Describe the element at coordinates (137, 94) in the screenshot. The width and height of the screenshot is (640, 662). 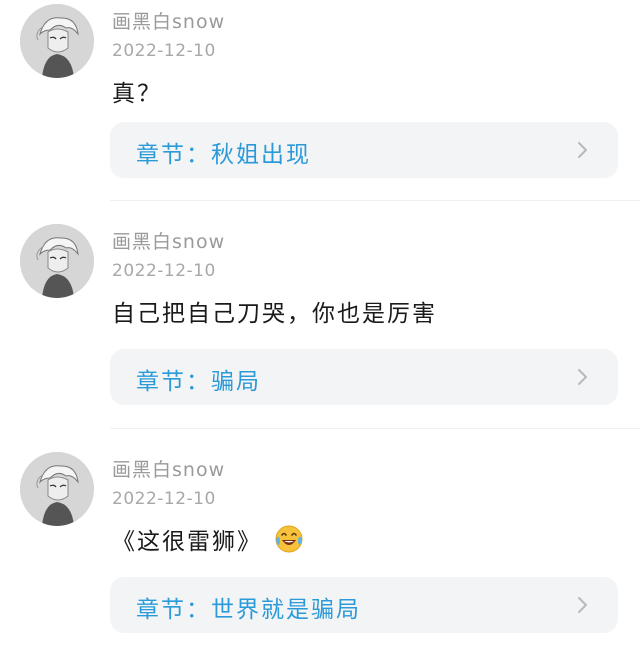
I see `comment-body: 真？` at that location.